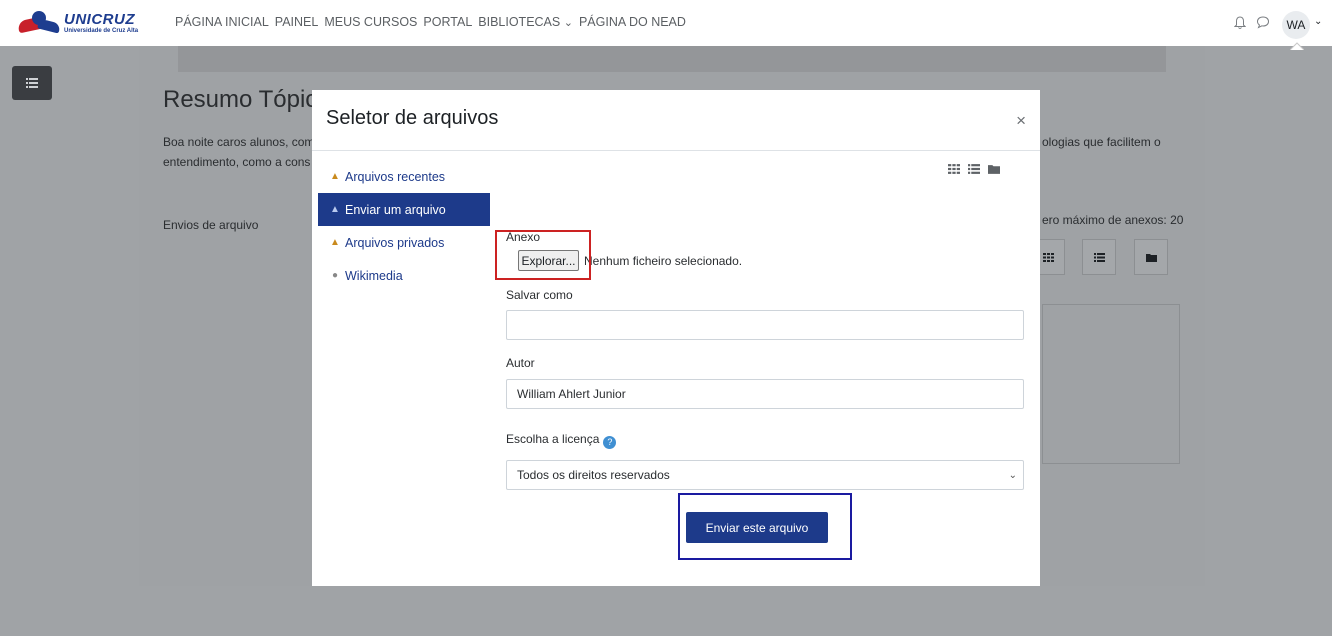  Describe the element at coordinates (447, 22) in the screenshot. I see `nav-link-portal: PORTAL` at that location.